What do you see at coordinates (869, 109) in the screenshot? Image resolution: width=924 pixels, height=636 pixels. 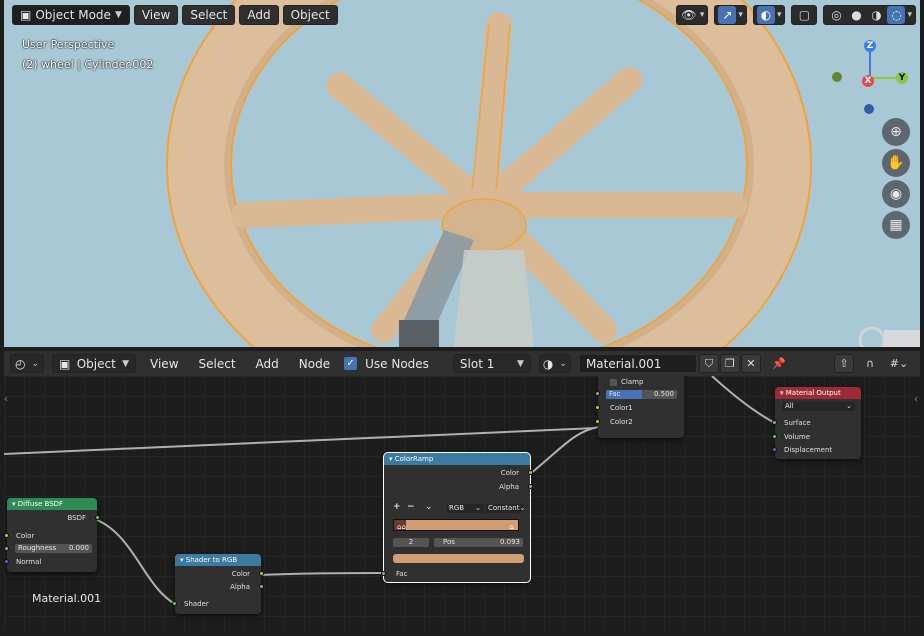 I see `axis-neg-z-icon` at bounding box center [869, 109].